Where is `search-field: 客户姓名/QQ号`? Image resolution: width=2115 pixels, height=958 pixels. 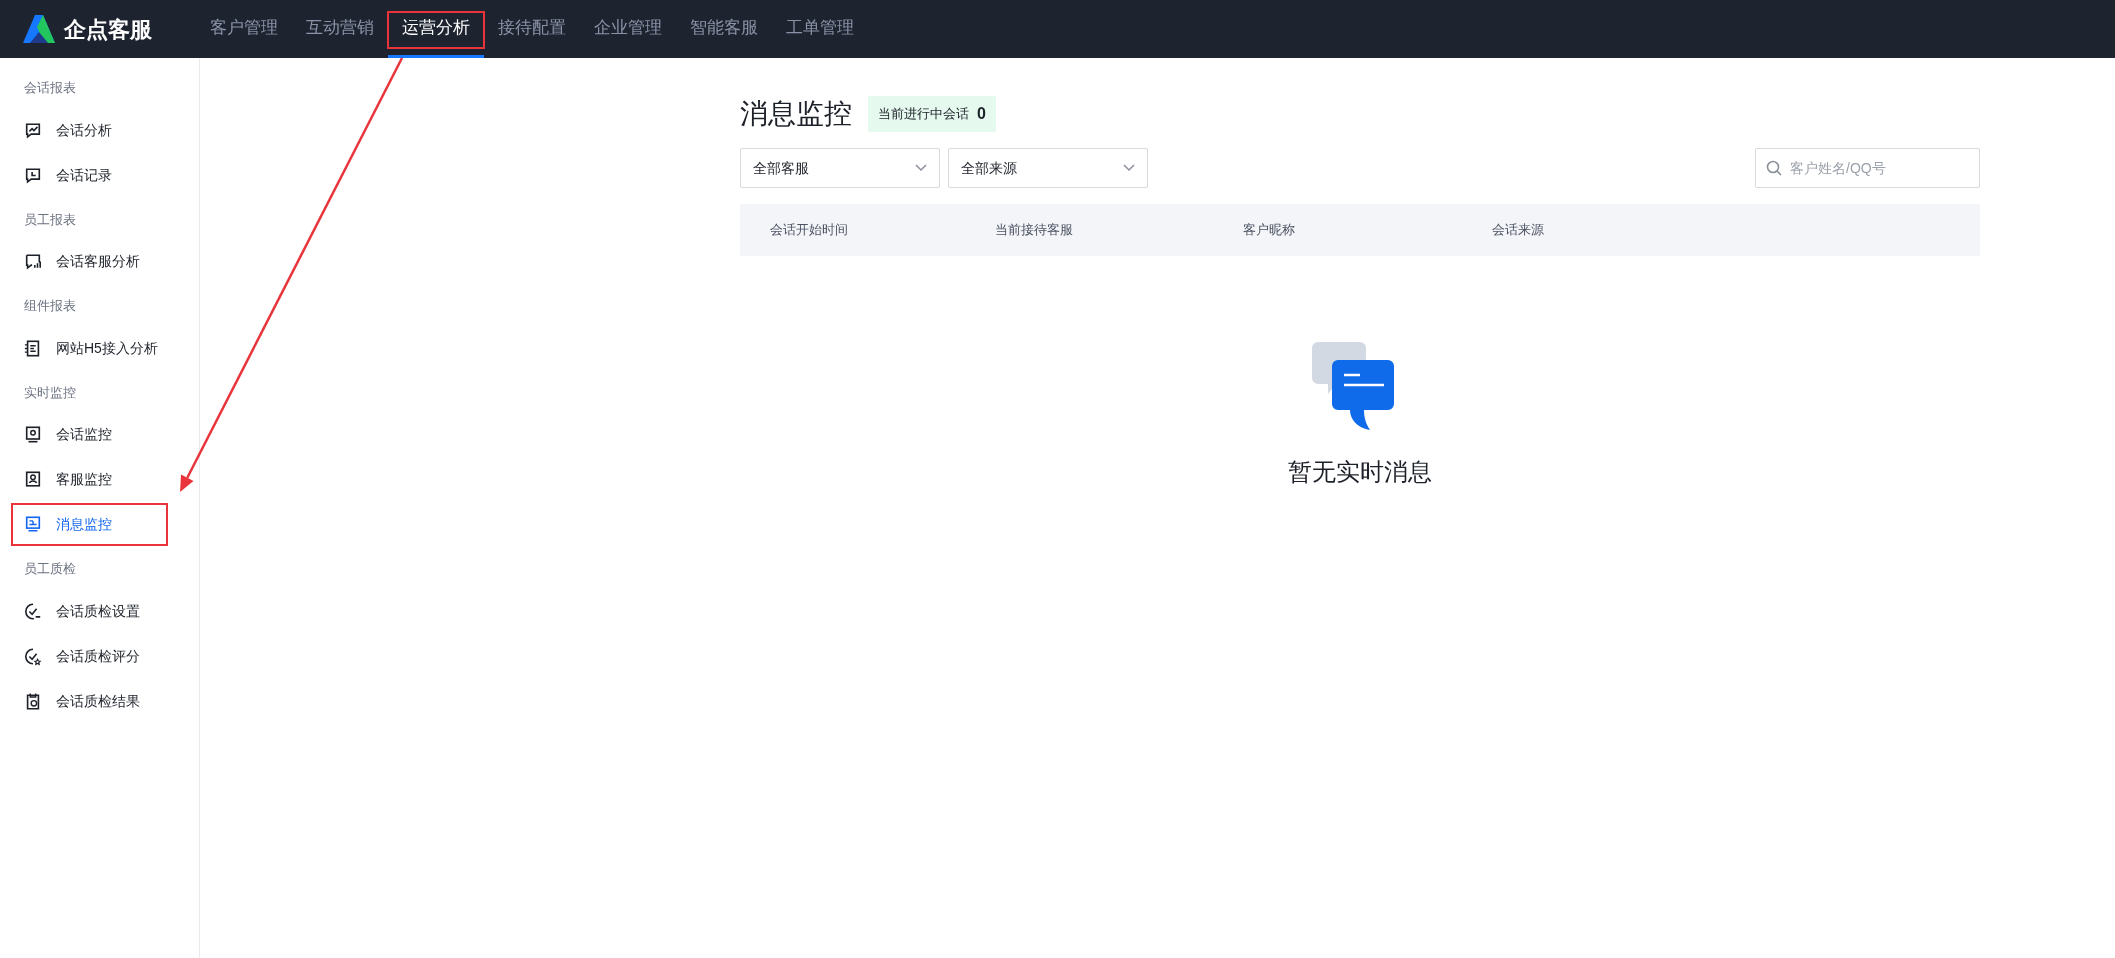
search-field: 客户姓名/QQ号 is located at coordinates (1867, 168).